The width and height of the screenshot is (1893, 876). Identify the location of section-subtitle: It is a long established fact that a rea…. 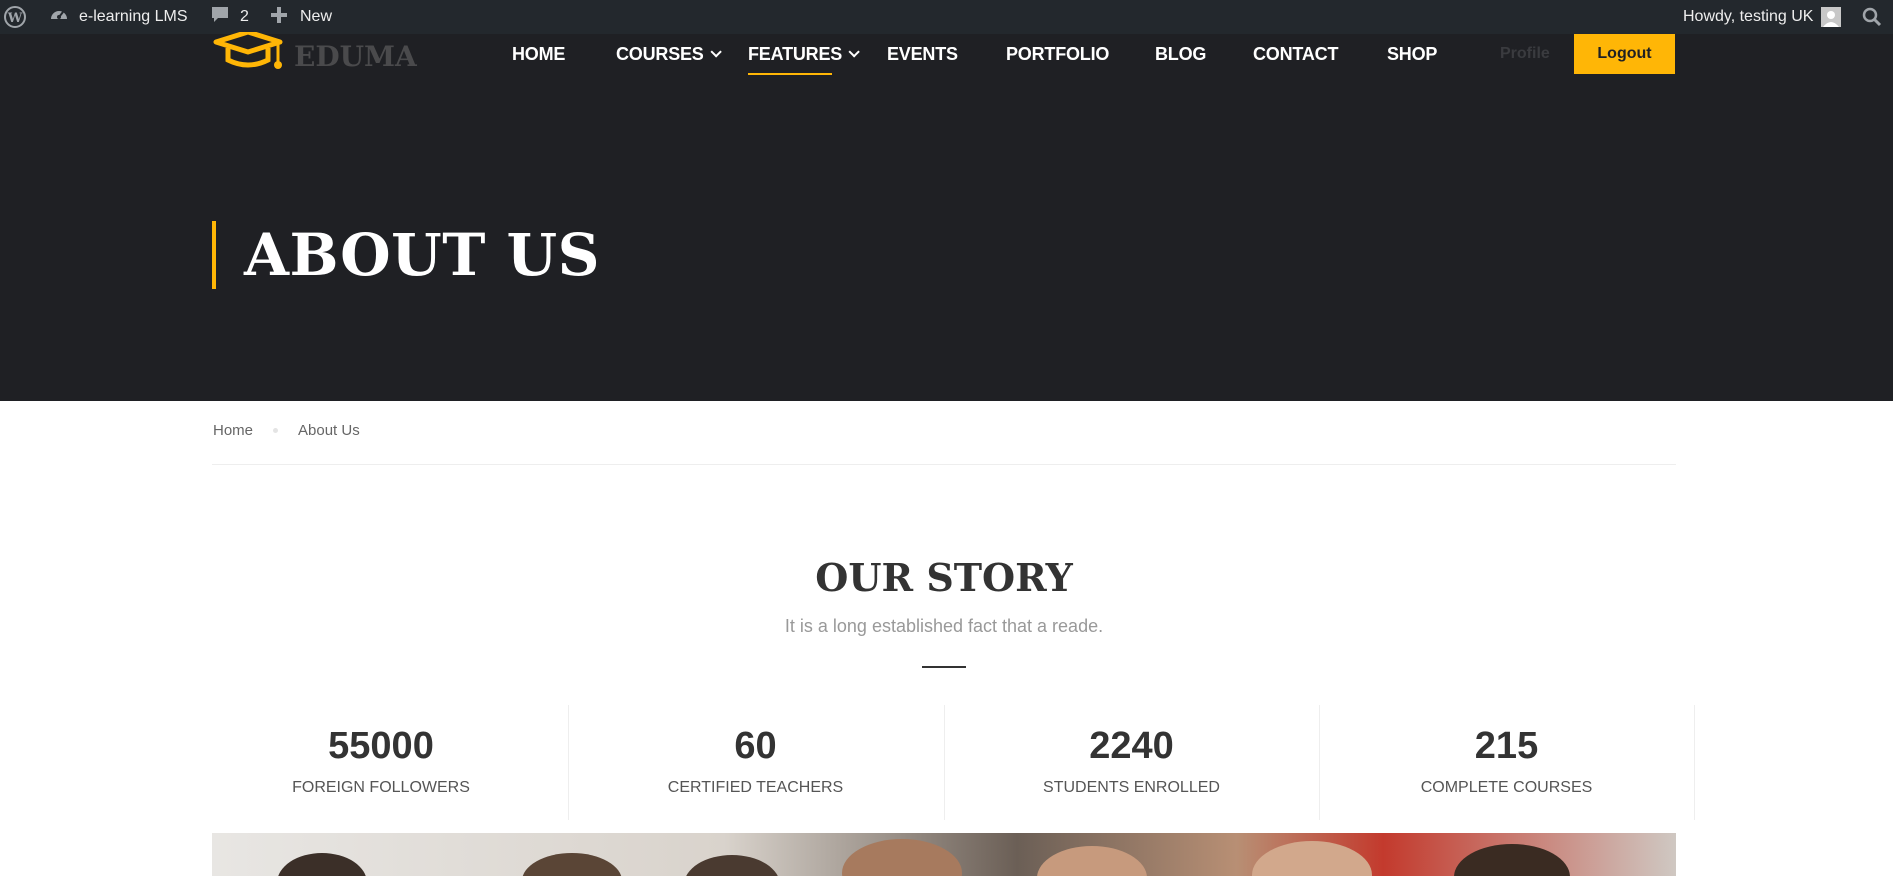
(944, 626).